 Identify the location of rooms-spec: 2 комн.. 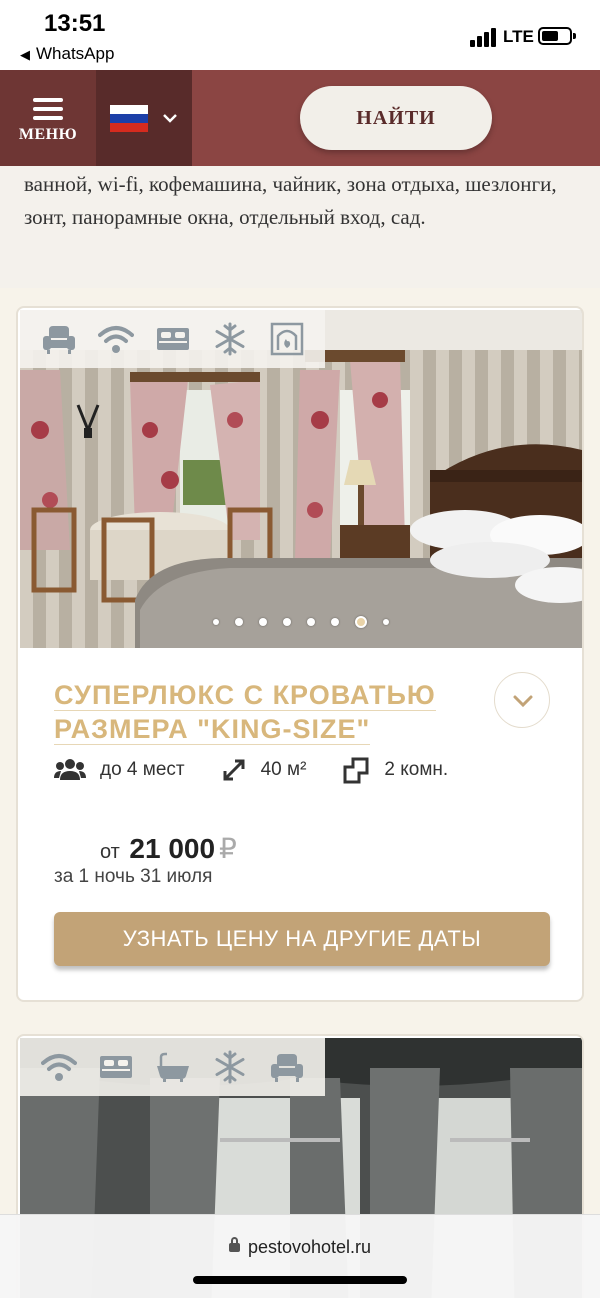
(395, 770).